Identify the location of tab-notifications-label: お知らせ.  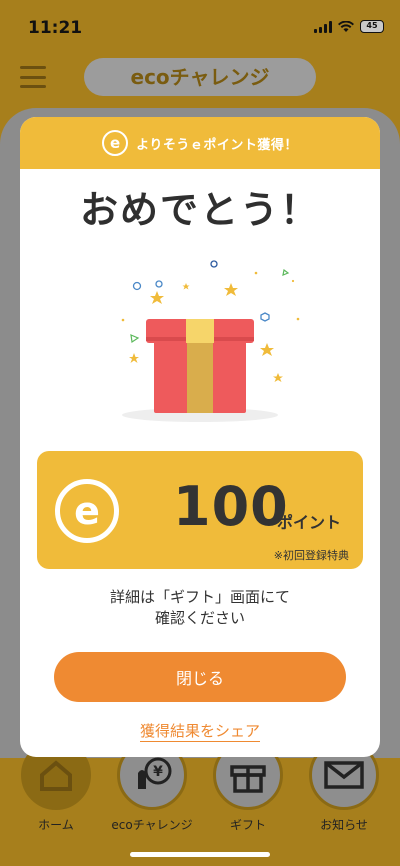
(344, 825).